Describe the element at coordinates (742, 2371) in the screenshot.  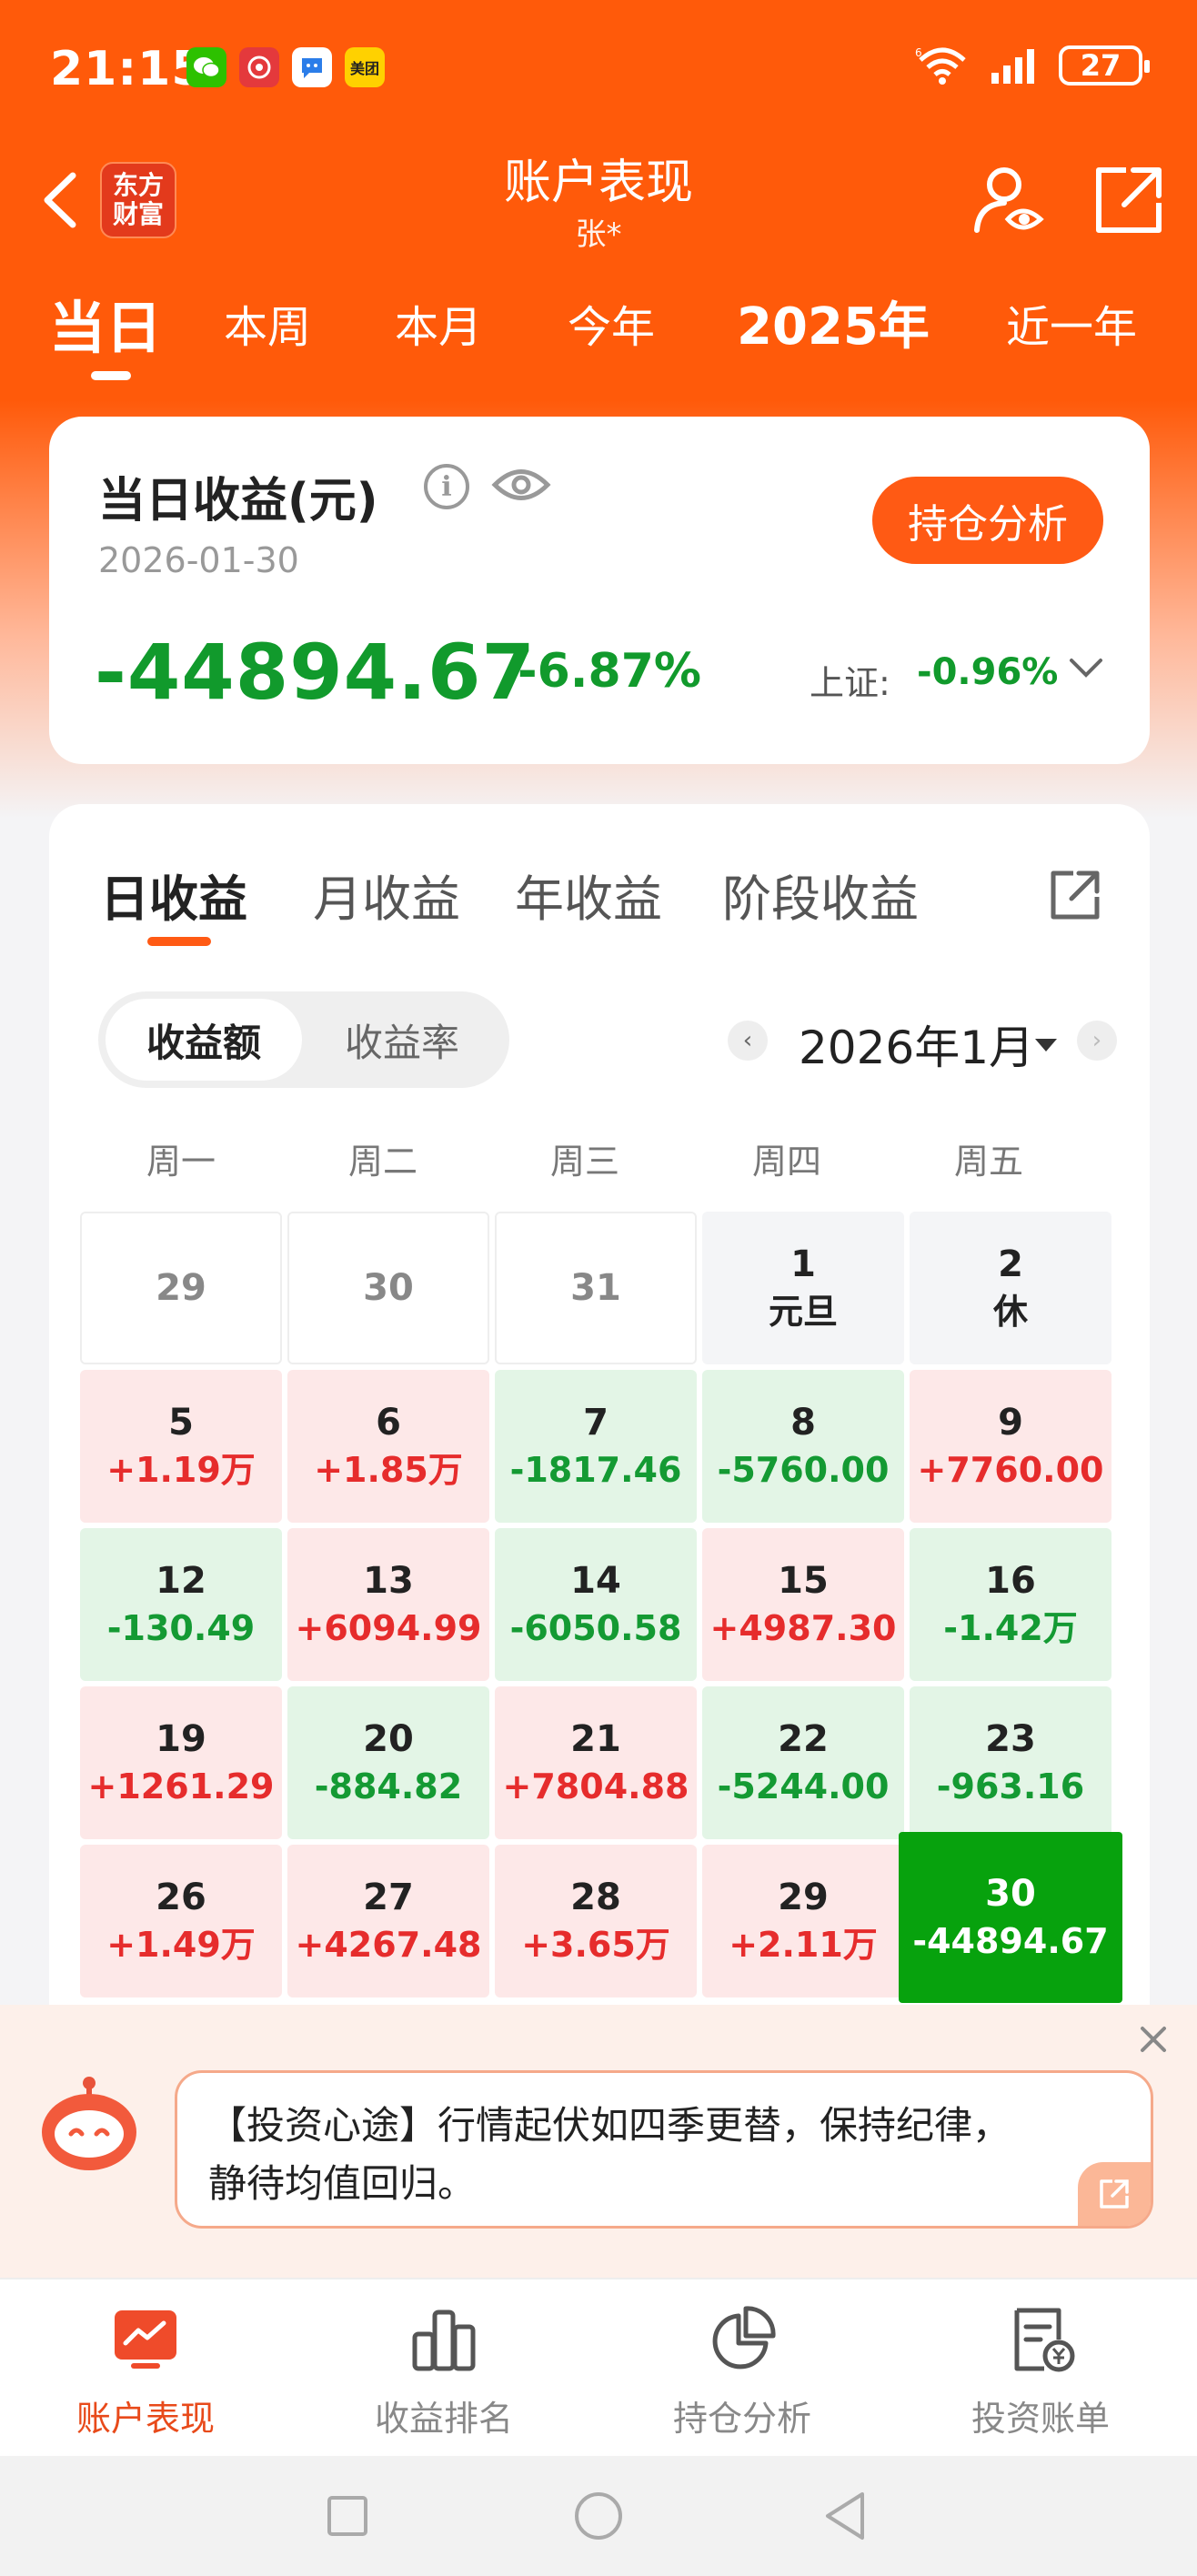
I see `nav-holdings-analysis: 持仓分析` at that location.